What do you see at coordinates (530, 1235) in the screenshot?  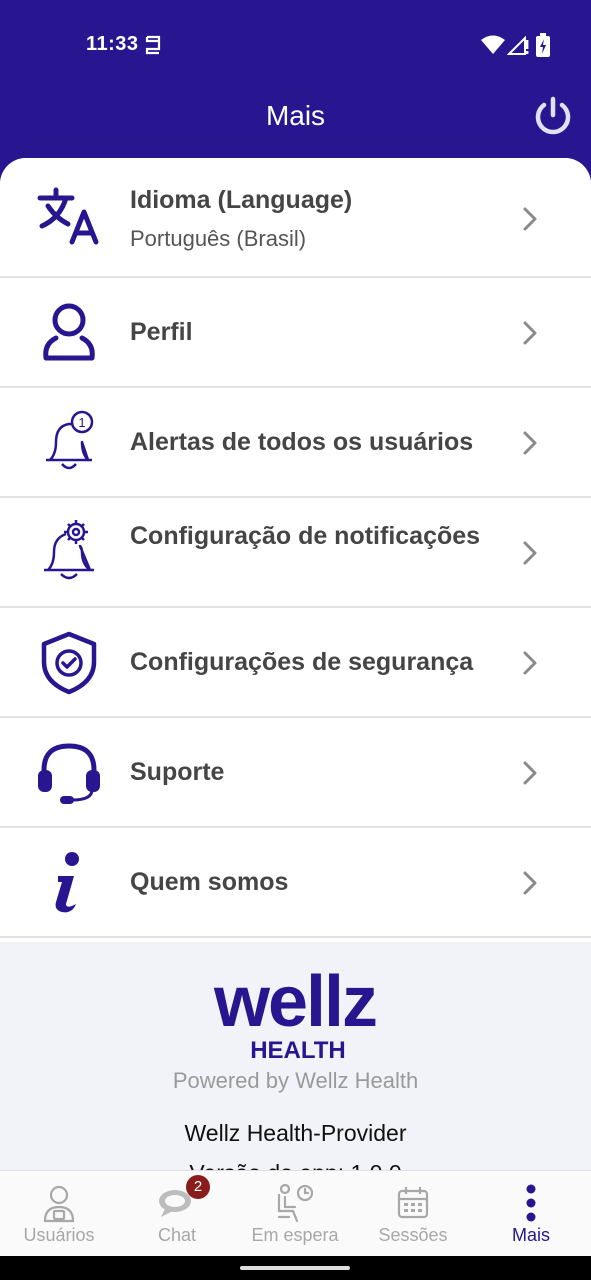 I see `nav-label: Mais` at bounding box center [530, 1235].